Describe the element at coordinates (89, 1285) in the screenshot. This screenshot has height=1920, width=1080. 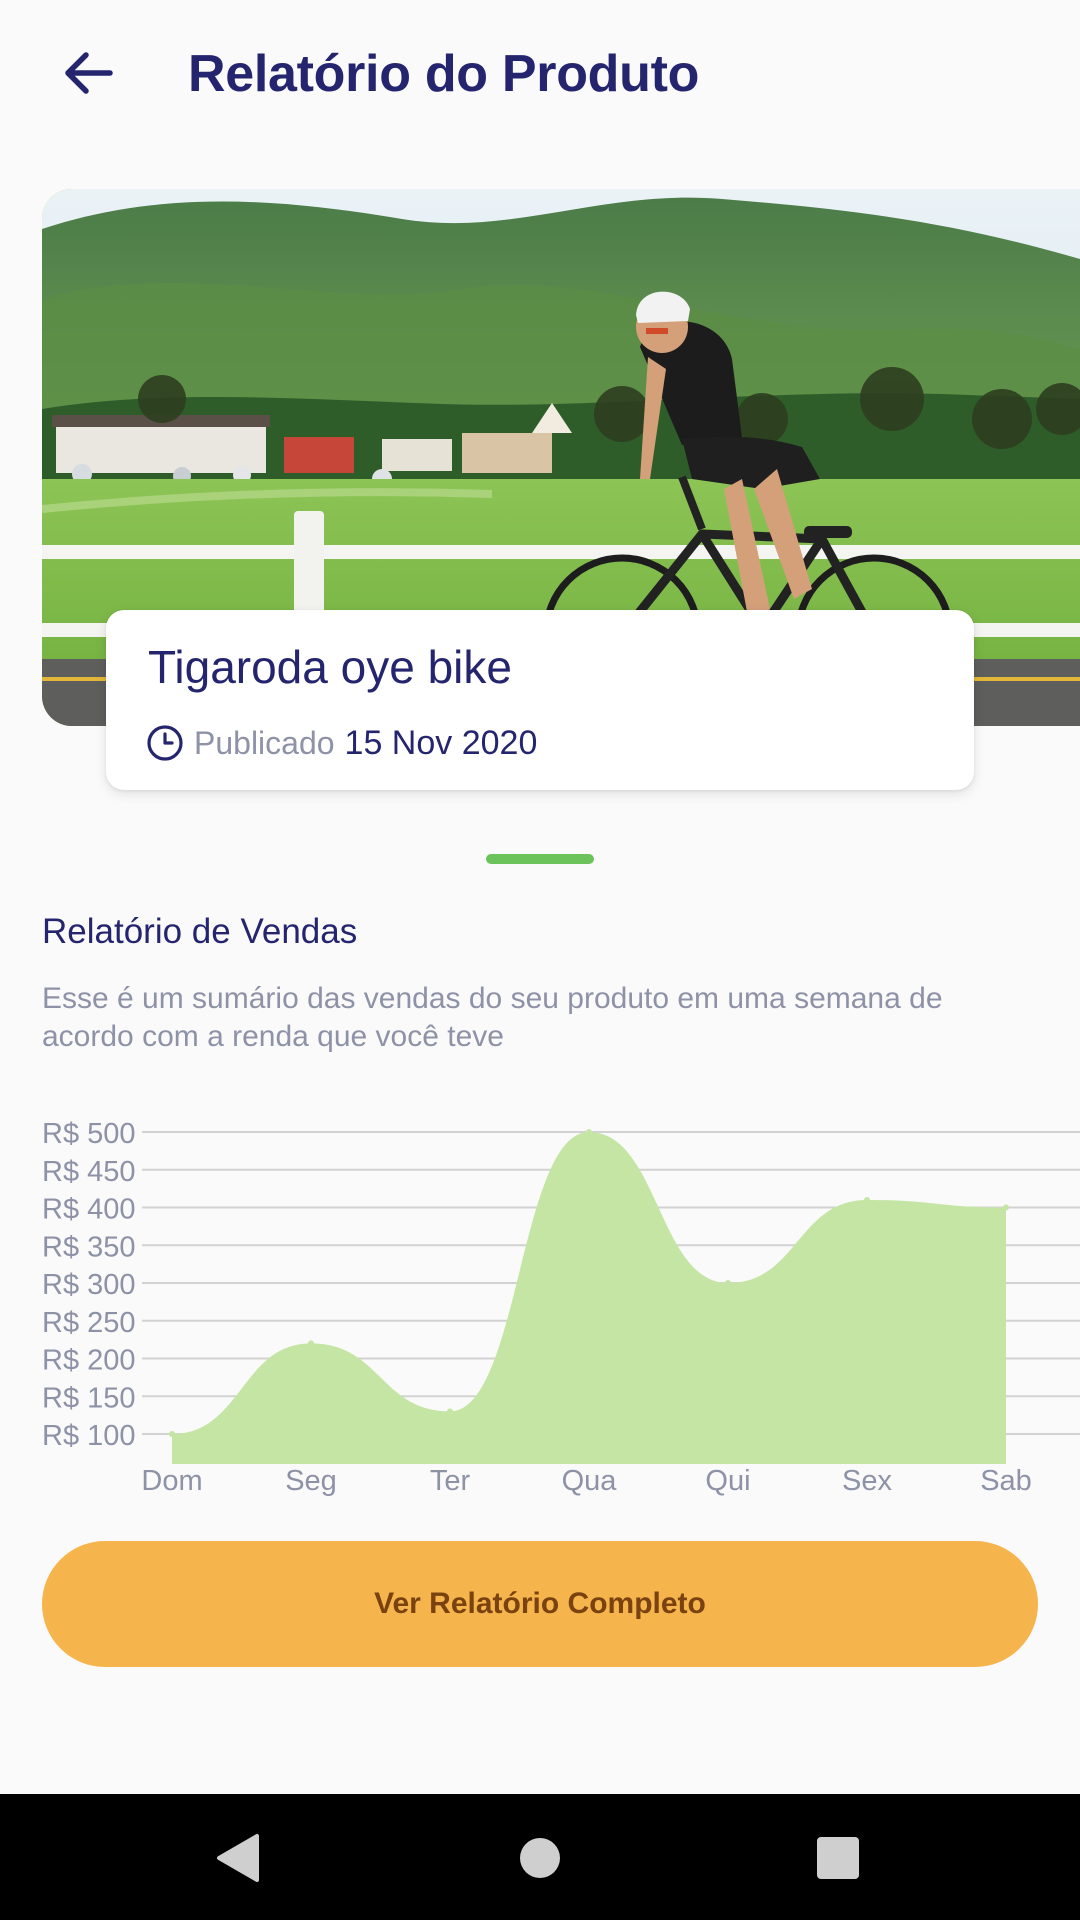
I see `y-axis-tick-label: R$ 300` at that location.